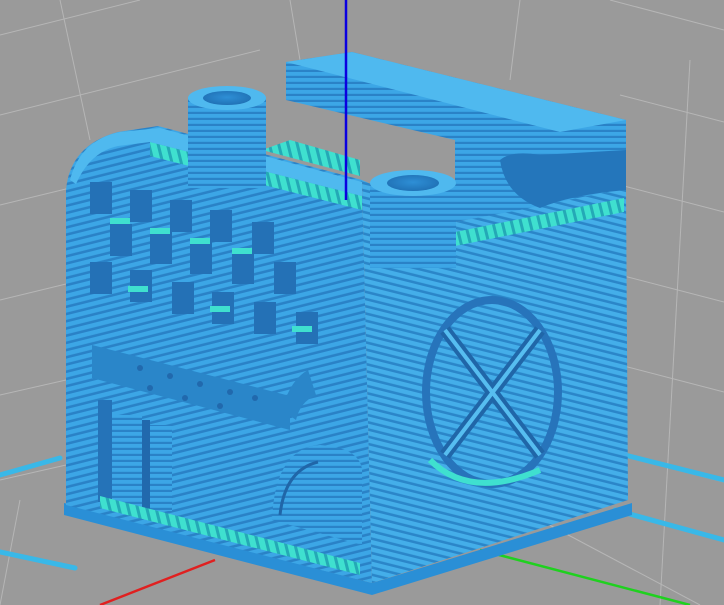  I want to click on post-left, so click(227, 137).